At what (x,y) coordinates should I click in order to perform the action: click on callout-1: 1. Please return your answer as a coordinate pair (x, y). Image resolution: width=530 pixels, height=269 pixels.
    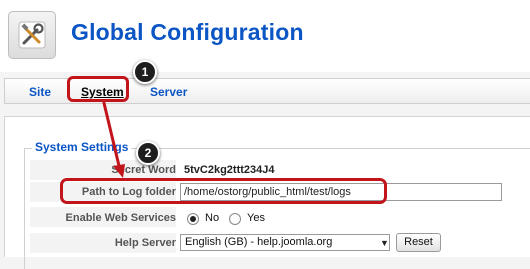
    Looking at the image, I should click on (145, 72).